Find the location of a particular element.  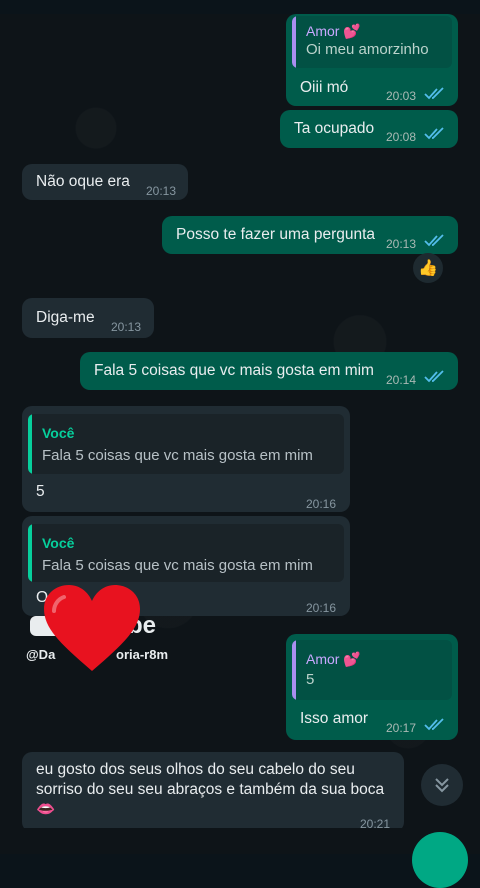

message-bubble-incoming: Diga-me 20:13 is located at coordinates (88, 318).